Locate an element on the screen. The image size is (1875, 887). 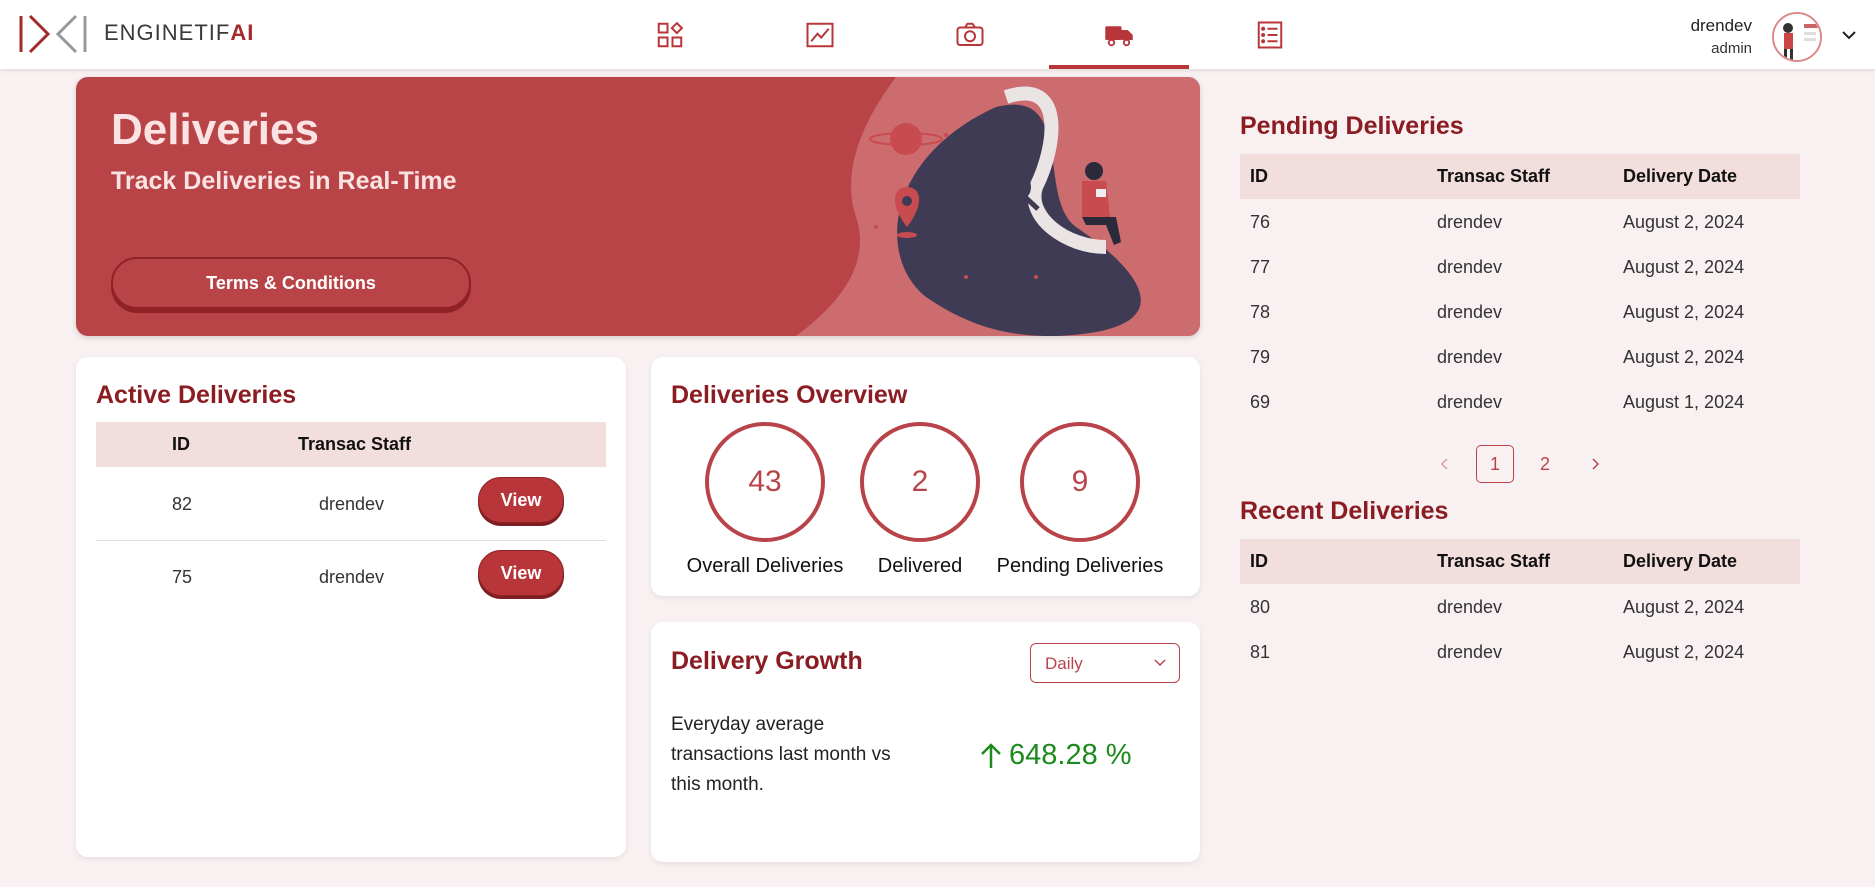
delivery-illustration is located at coordinates (998, 206).